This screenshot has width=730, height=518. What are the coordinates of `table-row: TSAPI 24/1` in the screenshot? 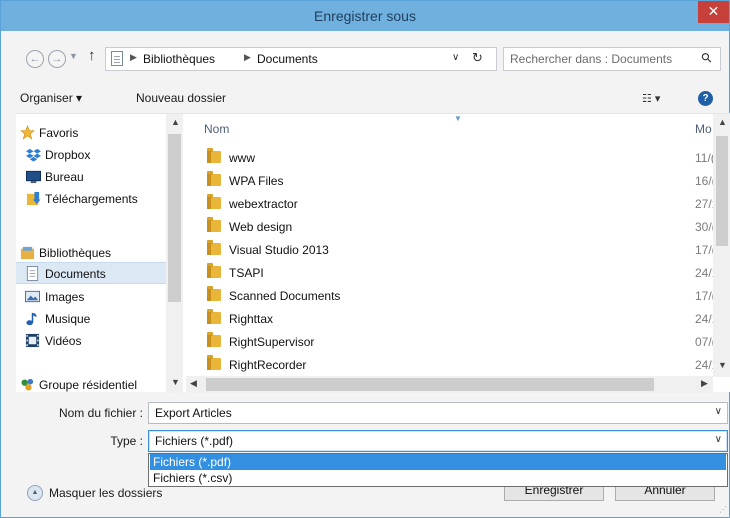 It's located at (452, 273).